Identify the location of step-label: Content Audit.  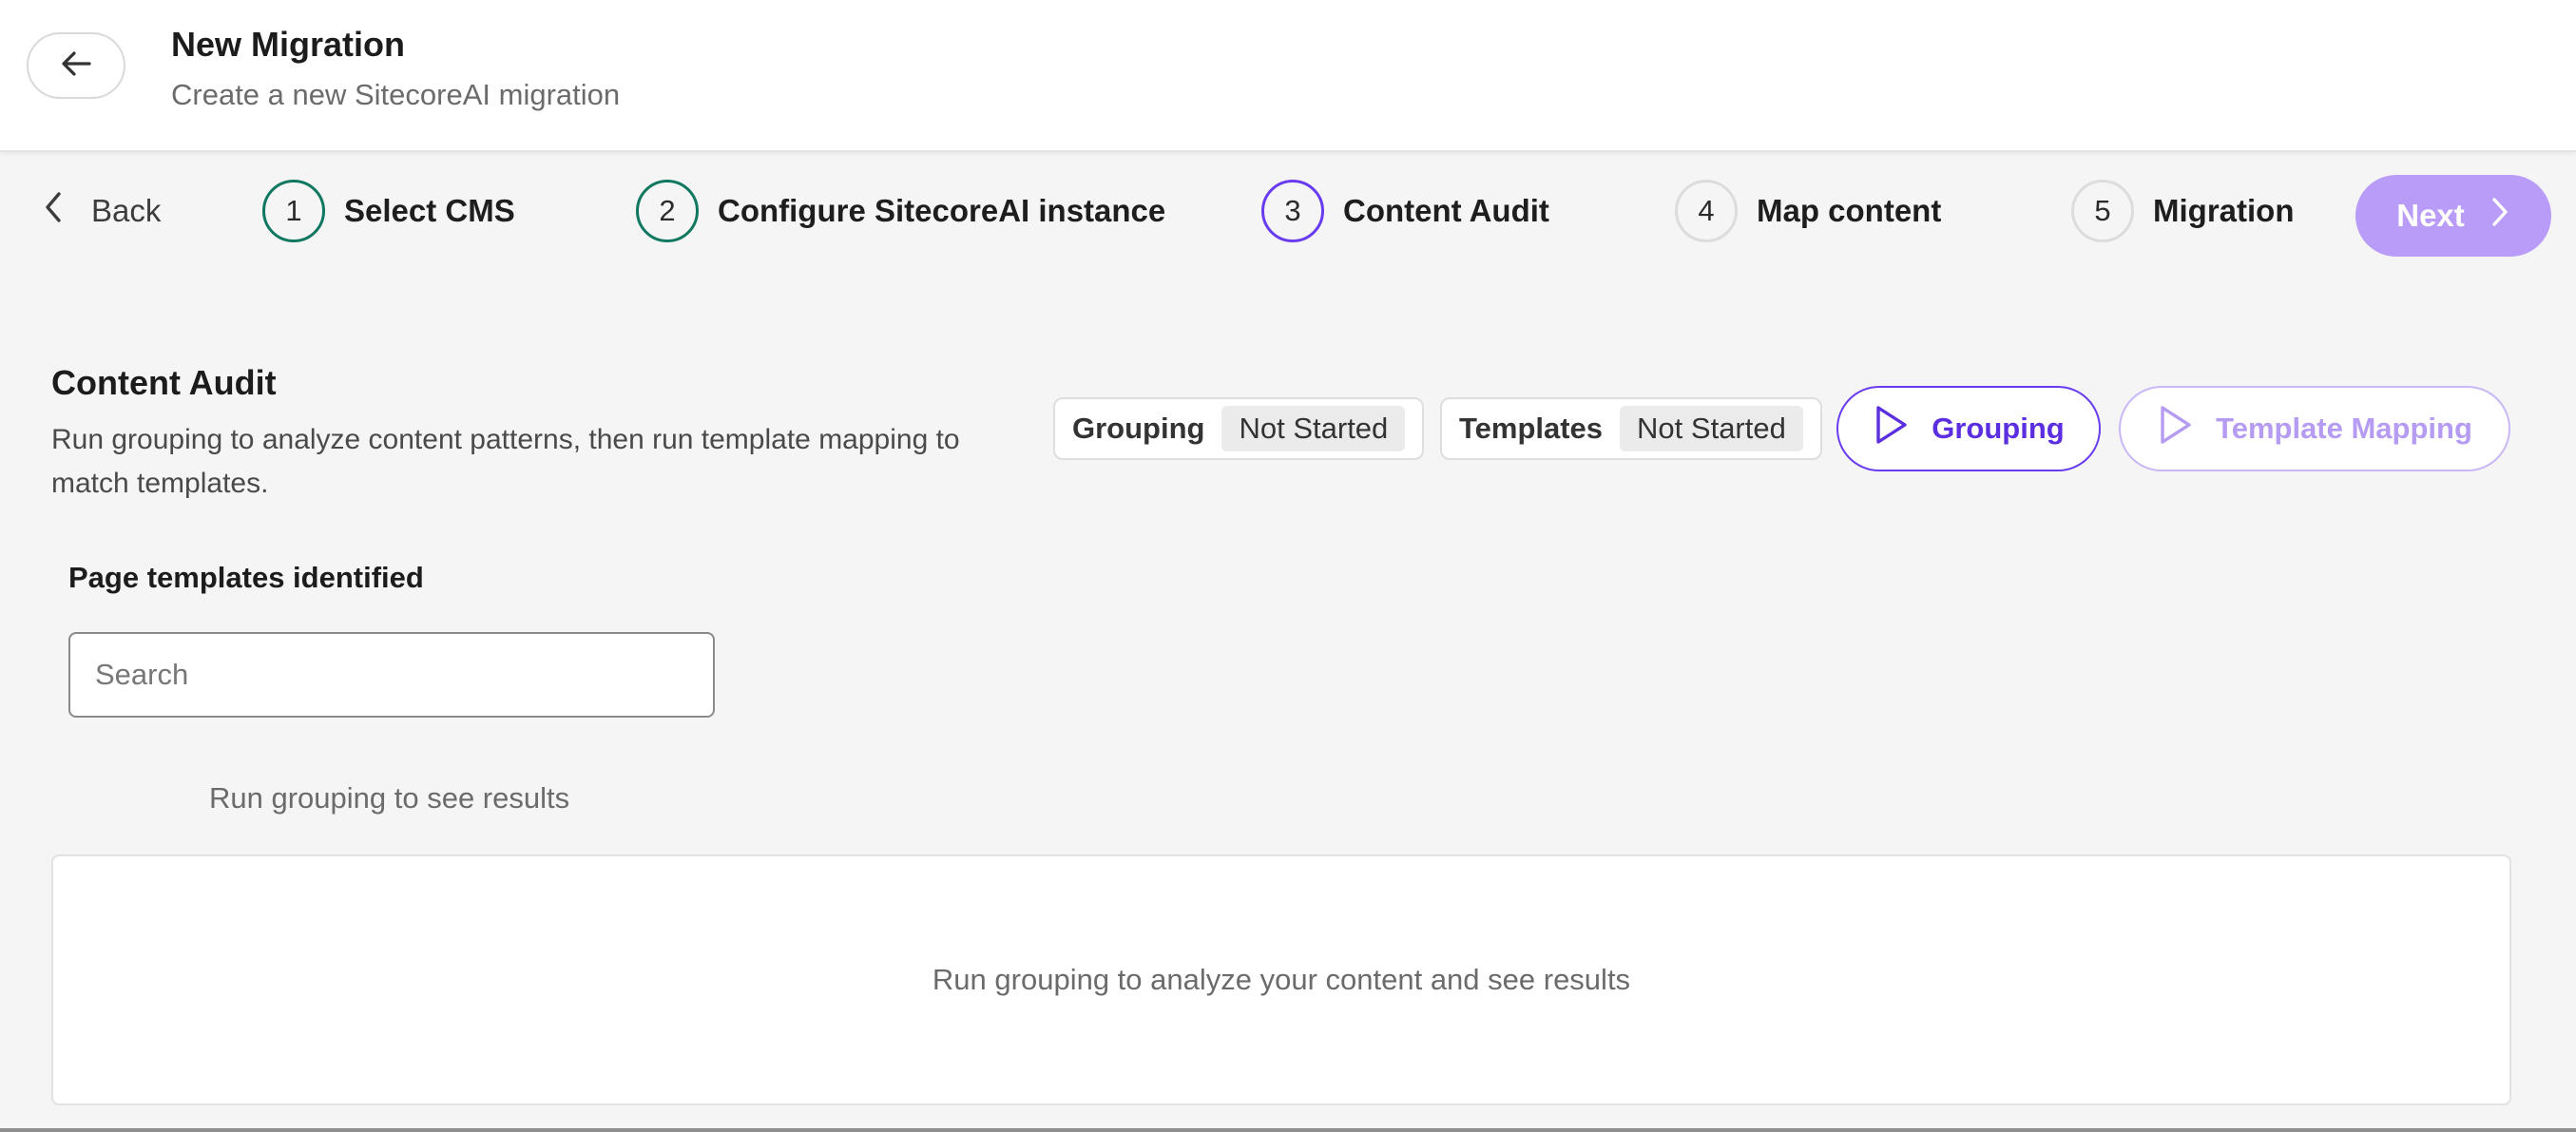
(1446, 210).